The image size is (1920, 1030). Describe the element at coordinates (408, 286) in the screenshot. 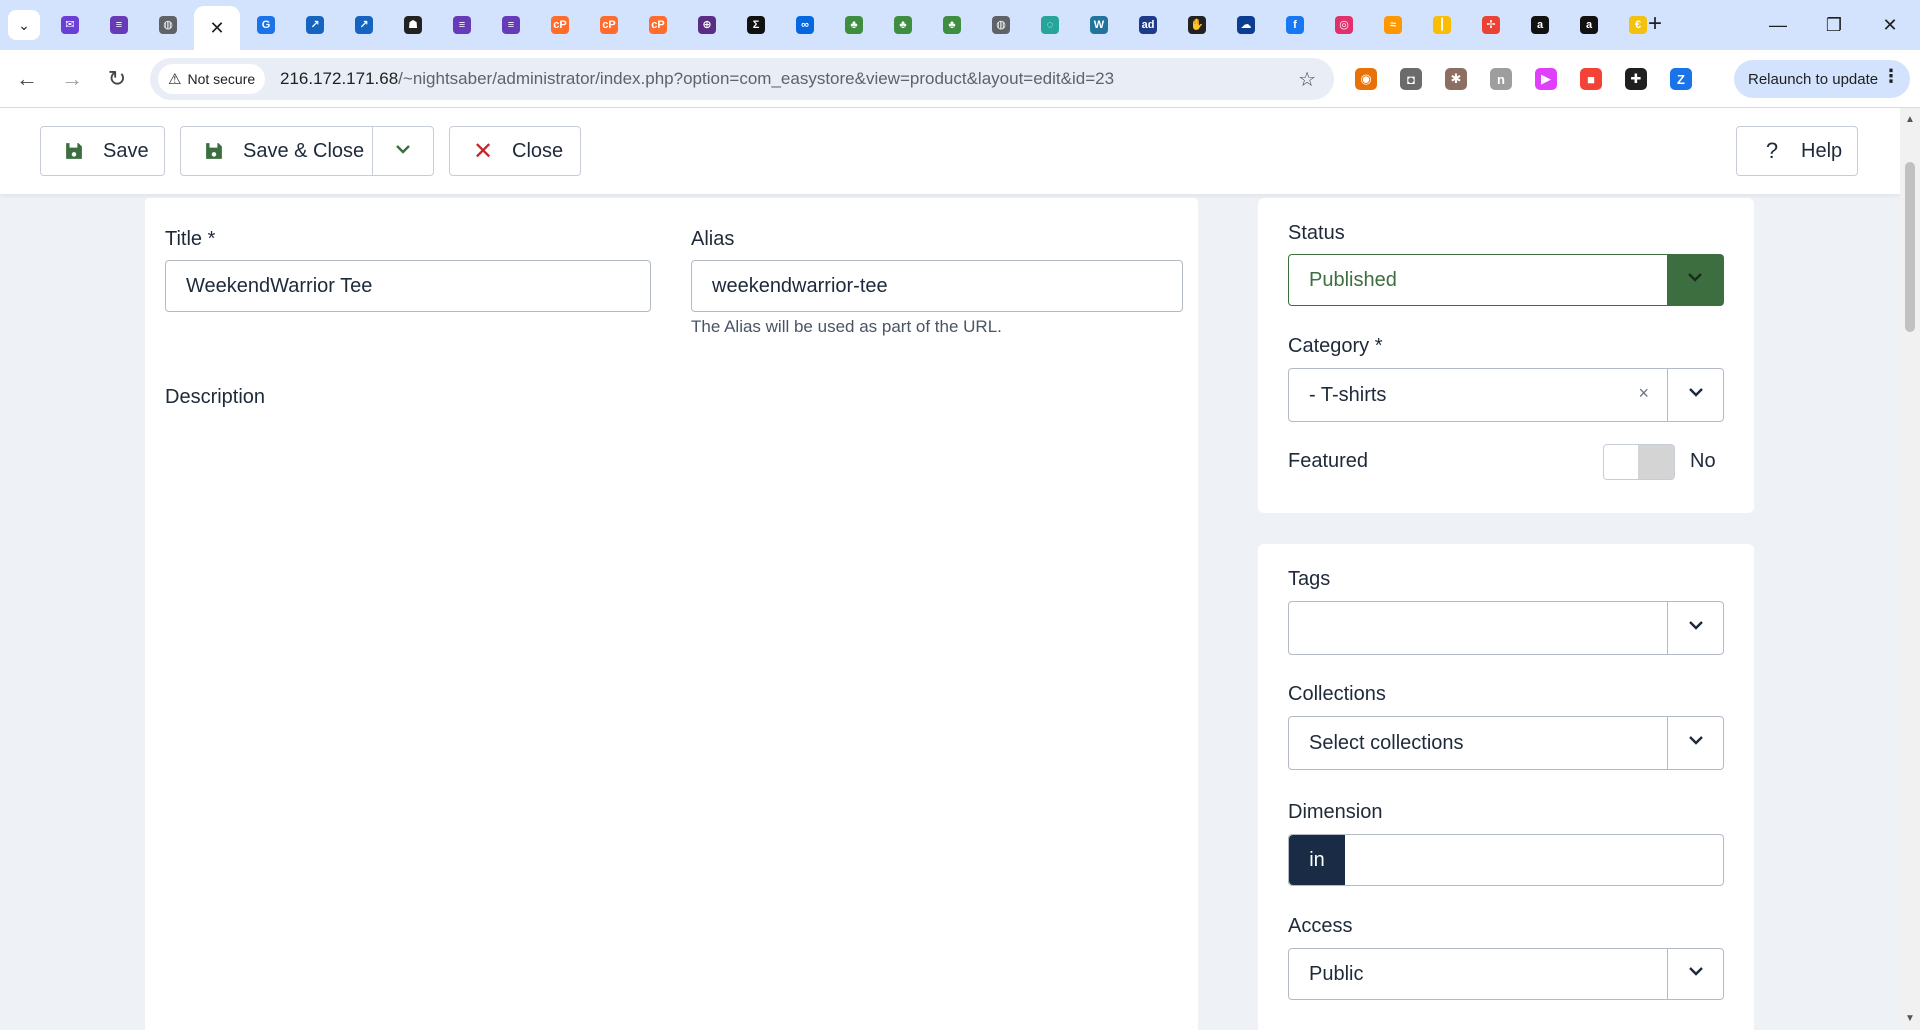

I see `title-input: WeekendWarrior Tee` at that location.